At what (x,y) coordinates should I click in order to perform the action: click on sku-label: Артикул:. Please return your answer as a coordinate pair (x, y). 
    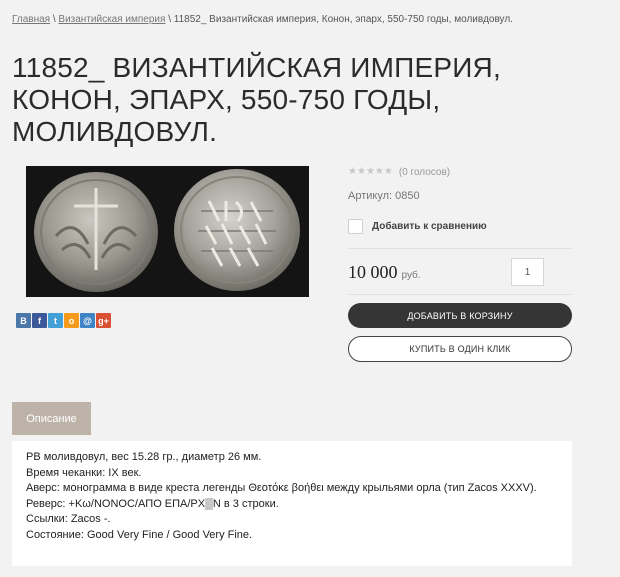
    Looking at the image, I should click on (370, 196).